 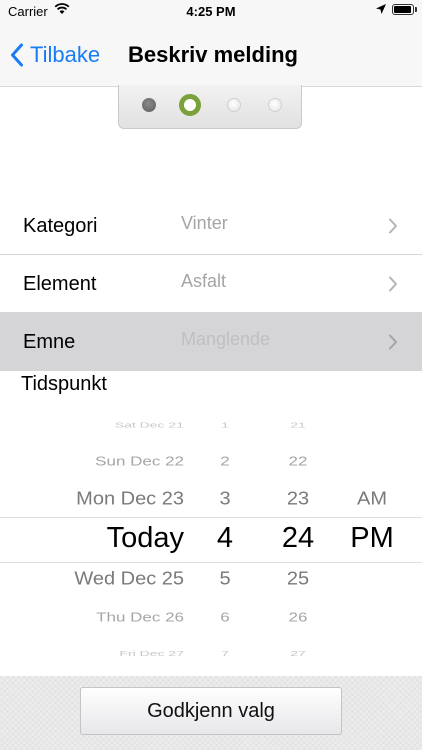 What do you see at coordinates (225, 579) in the screenshot?
I see `picker-item: 5` at bounding box center [225, 579].